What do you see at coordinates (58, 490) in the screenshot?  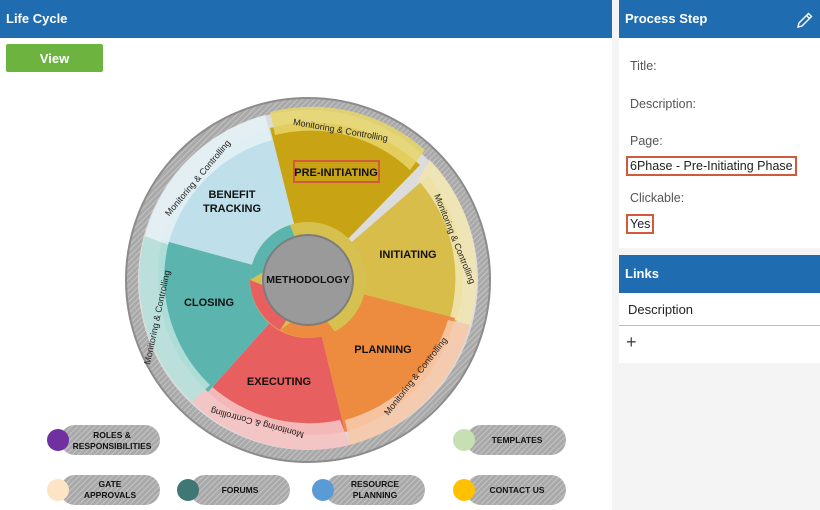 I see `gate-dot-icon` at bounding box center [58, 490].